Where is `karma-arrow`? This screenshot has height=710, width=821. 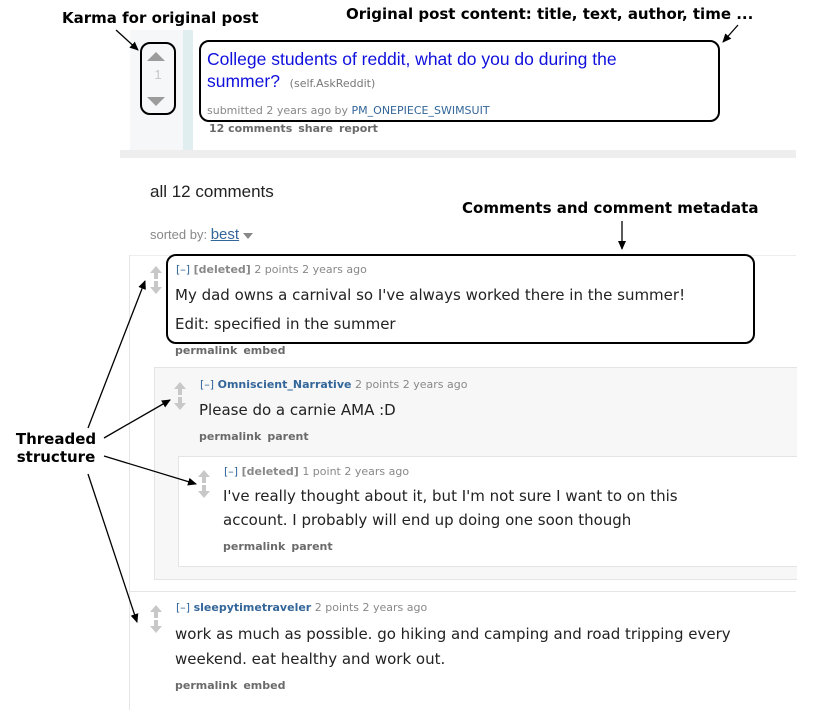 karma-arrow is located at coordinates (127, 40).